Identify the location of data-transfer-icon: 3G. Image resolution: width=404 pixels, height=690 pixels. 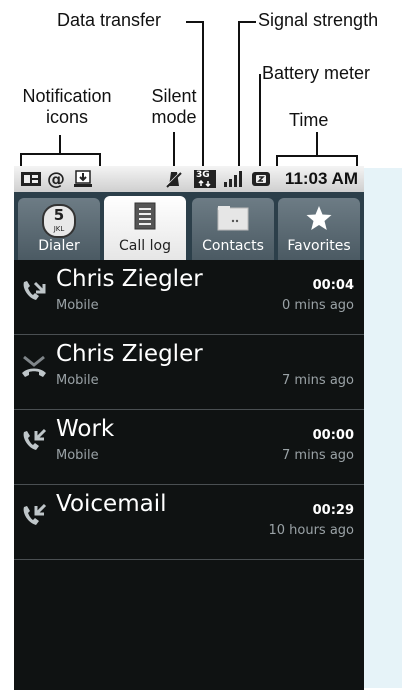
(205, 179).